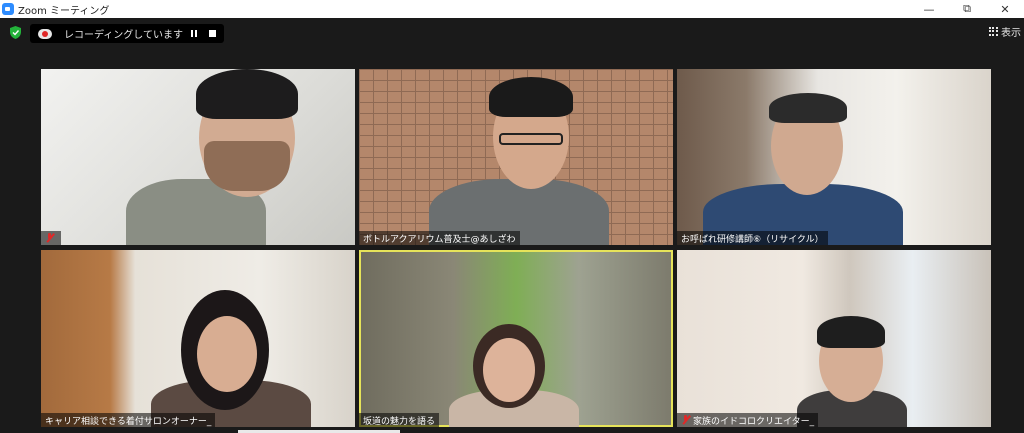  I want to click on participant-name: お呼ばれ研修講師⑥（リサイクル）, so click(752, 239).